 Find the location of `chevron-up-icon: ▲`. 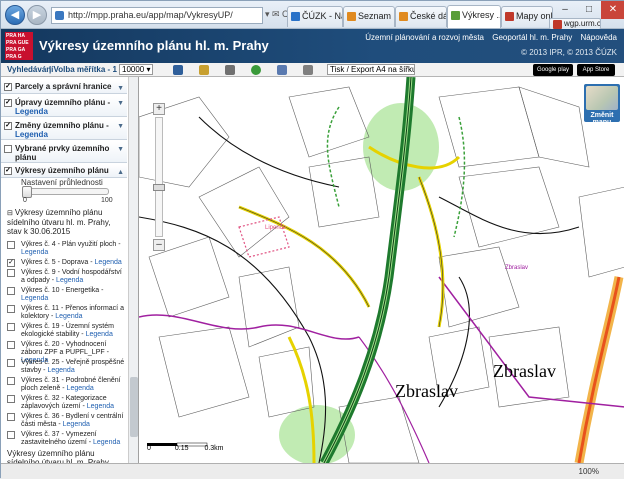

chevron-up-icon: ▲ is located at coordinates (120, 173).